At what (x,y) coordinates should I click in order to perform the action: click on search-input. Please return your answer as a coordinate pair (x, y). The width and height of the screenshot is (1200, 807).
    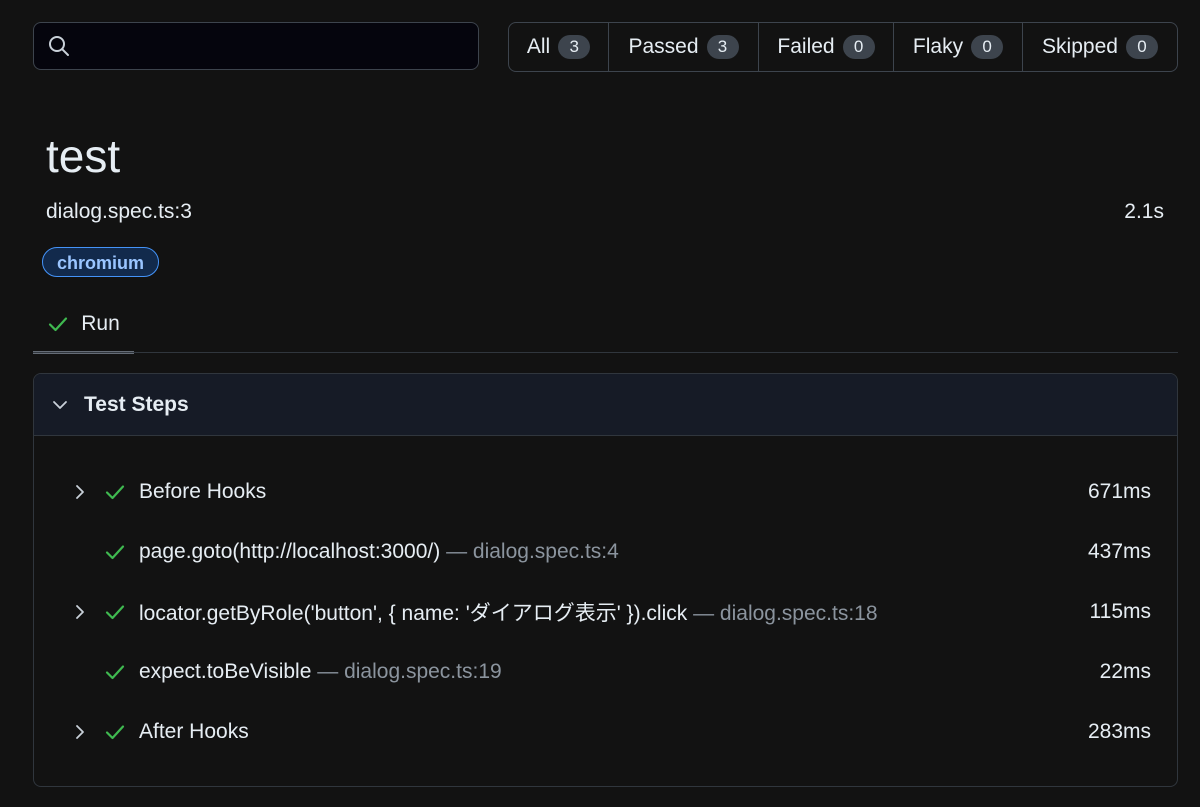
    Looking at the image, I should click on (274, 46).